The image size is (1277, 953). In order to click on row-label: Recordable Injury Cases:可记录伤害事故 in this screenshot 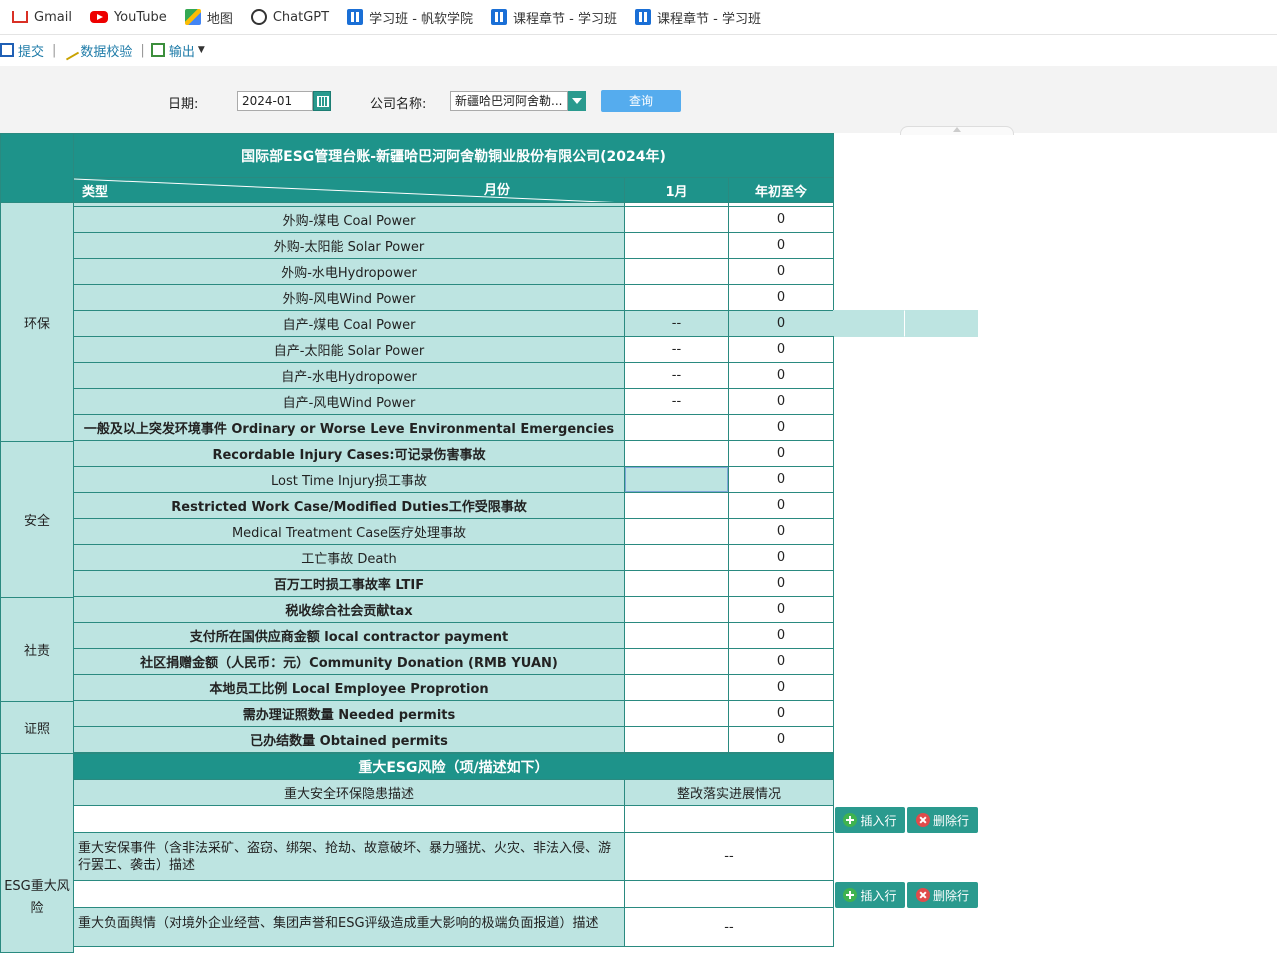, I will do `click(349, 453)`.